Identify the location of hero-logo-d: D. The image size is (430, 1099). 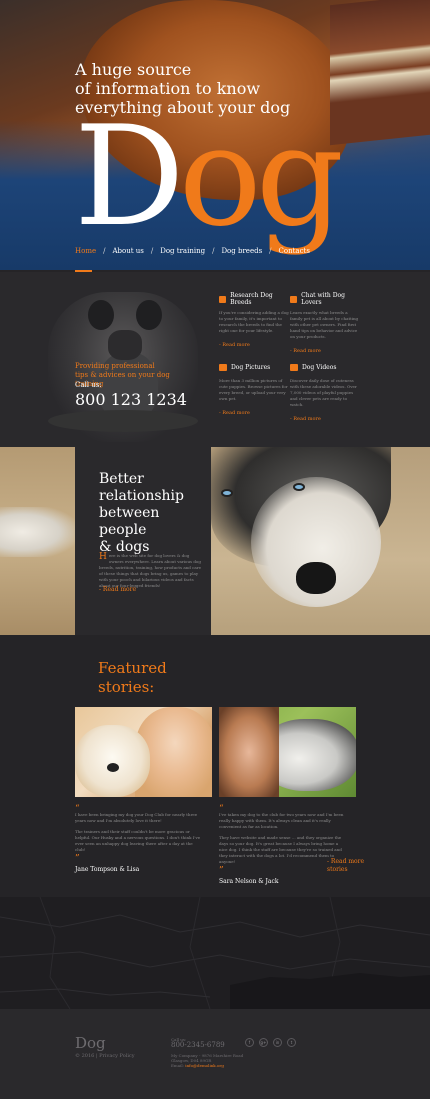
(129, 176).